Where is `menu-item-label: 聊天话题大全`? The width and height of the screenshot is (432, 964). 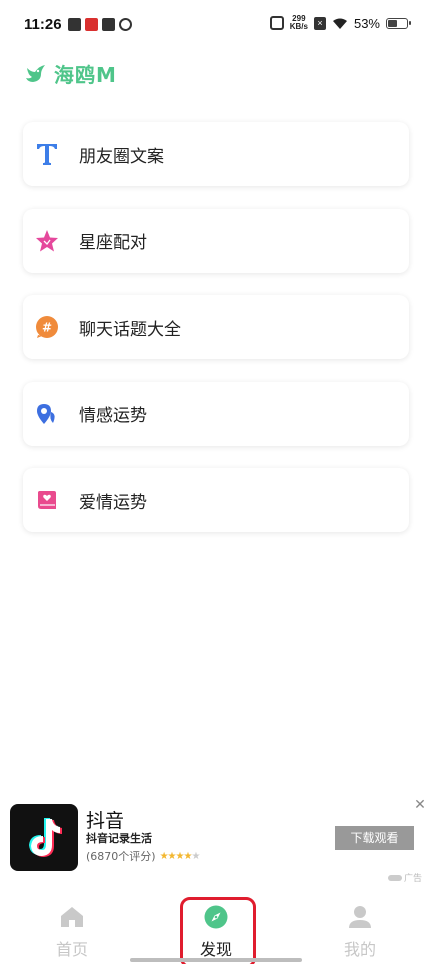 menu-item-label: 聊天话题大全 is located at coordinates (130, 329).